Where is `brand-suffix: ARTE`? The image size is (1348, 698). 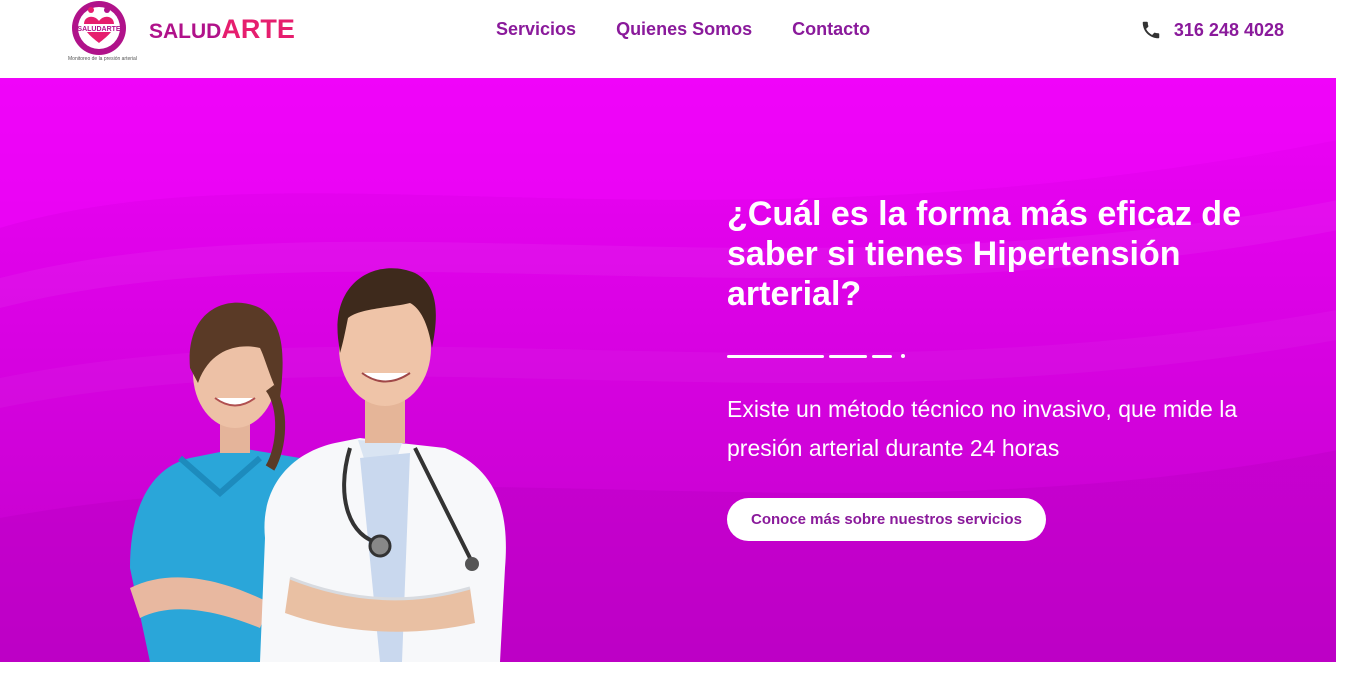
brand-suffix: ARTE is located at coordinates (258, 29).